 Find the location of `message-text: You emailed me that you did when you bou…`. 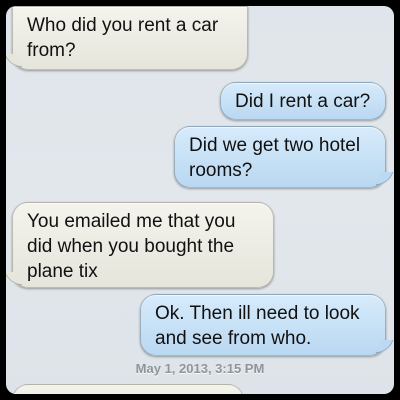

message-text: You emailed me that you did when you bou… is located at coordinates (131, 246).